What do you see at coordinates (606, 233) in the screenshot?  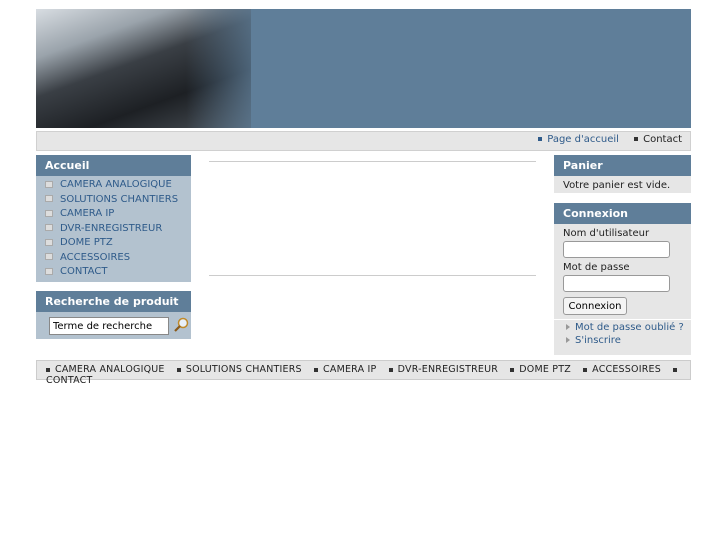 I see `username-label: Nom d'utilisateur` at bounding box center [606, 233].